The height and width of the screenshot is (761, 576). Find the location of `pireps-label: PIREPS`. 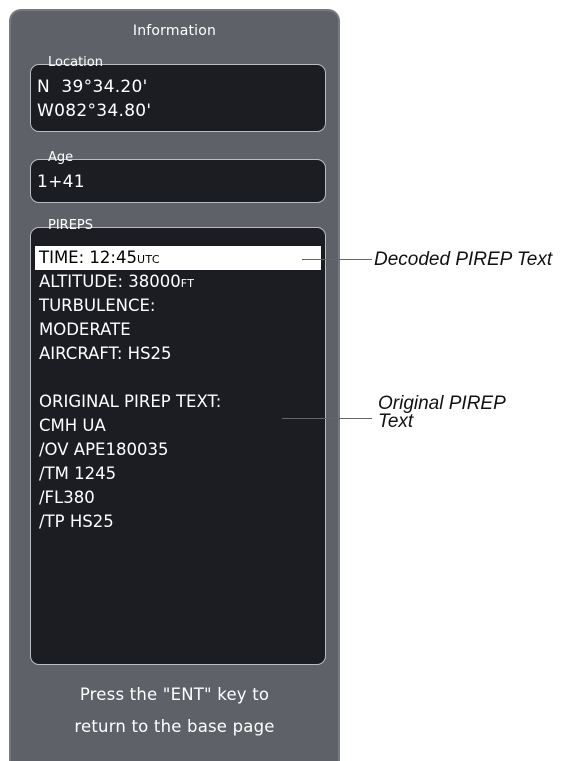

pireps-label: PIREPS is located at coordinates (70, 226).